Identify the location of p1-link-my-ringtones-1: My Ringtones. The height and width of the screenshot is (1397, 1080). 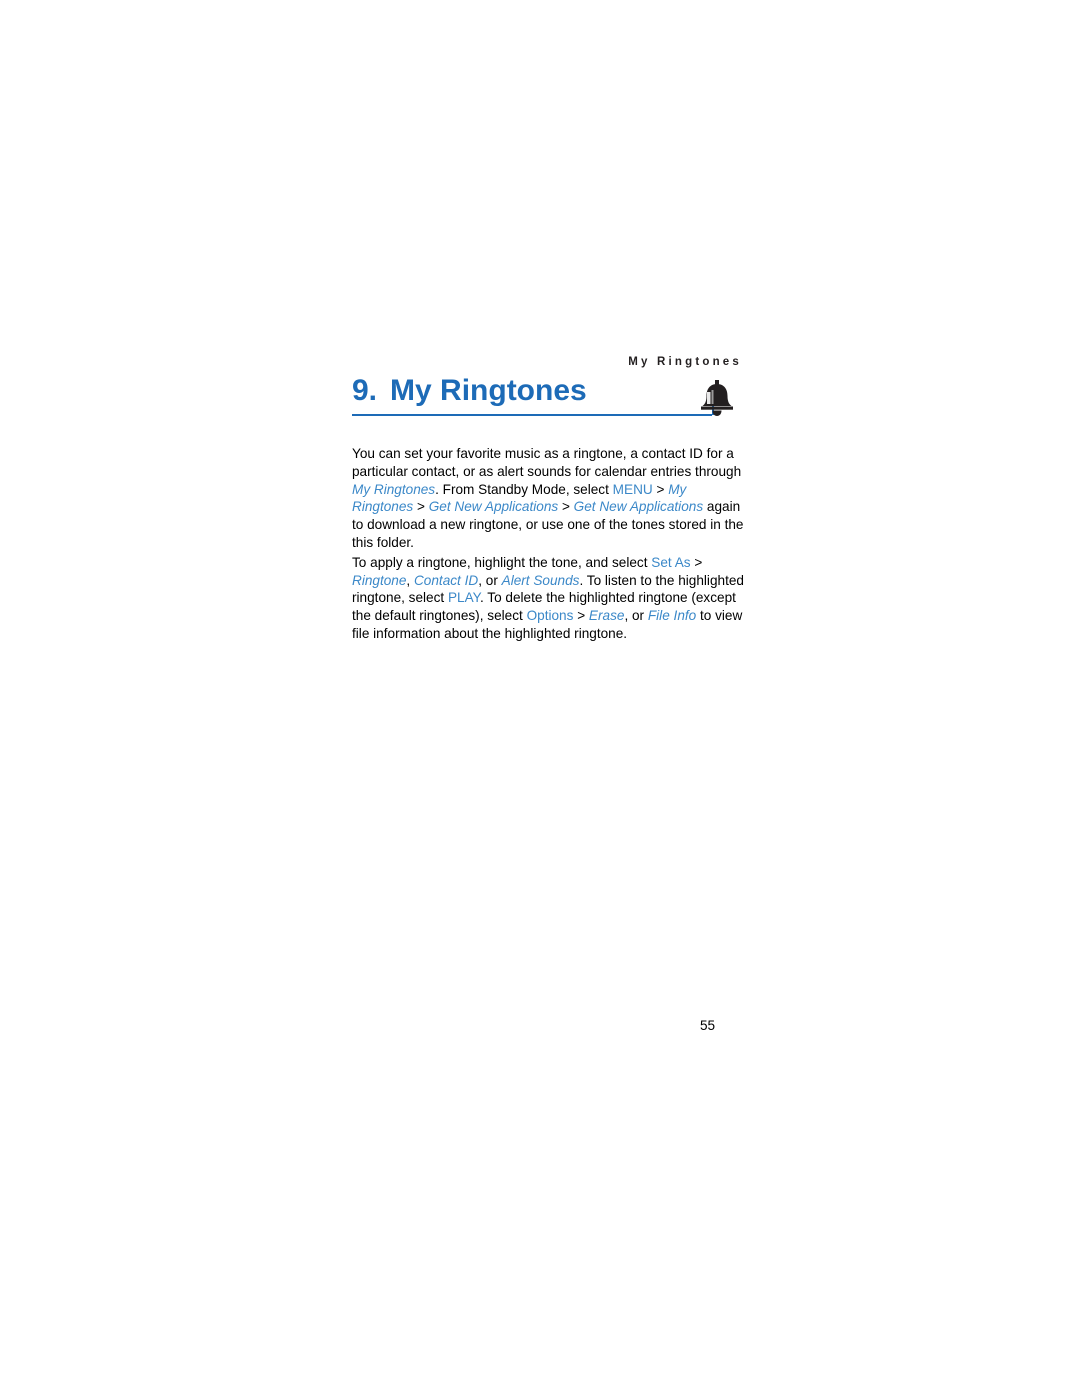
(393, 489).